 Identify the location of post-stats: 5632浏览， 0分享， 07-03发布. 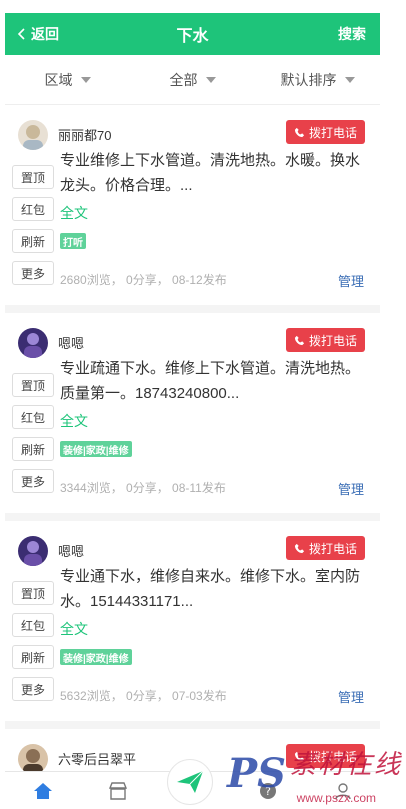
(143, 696).